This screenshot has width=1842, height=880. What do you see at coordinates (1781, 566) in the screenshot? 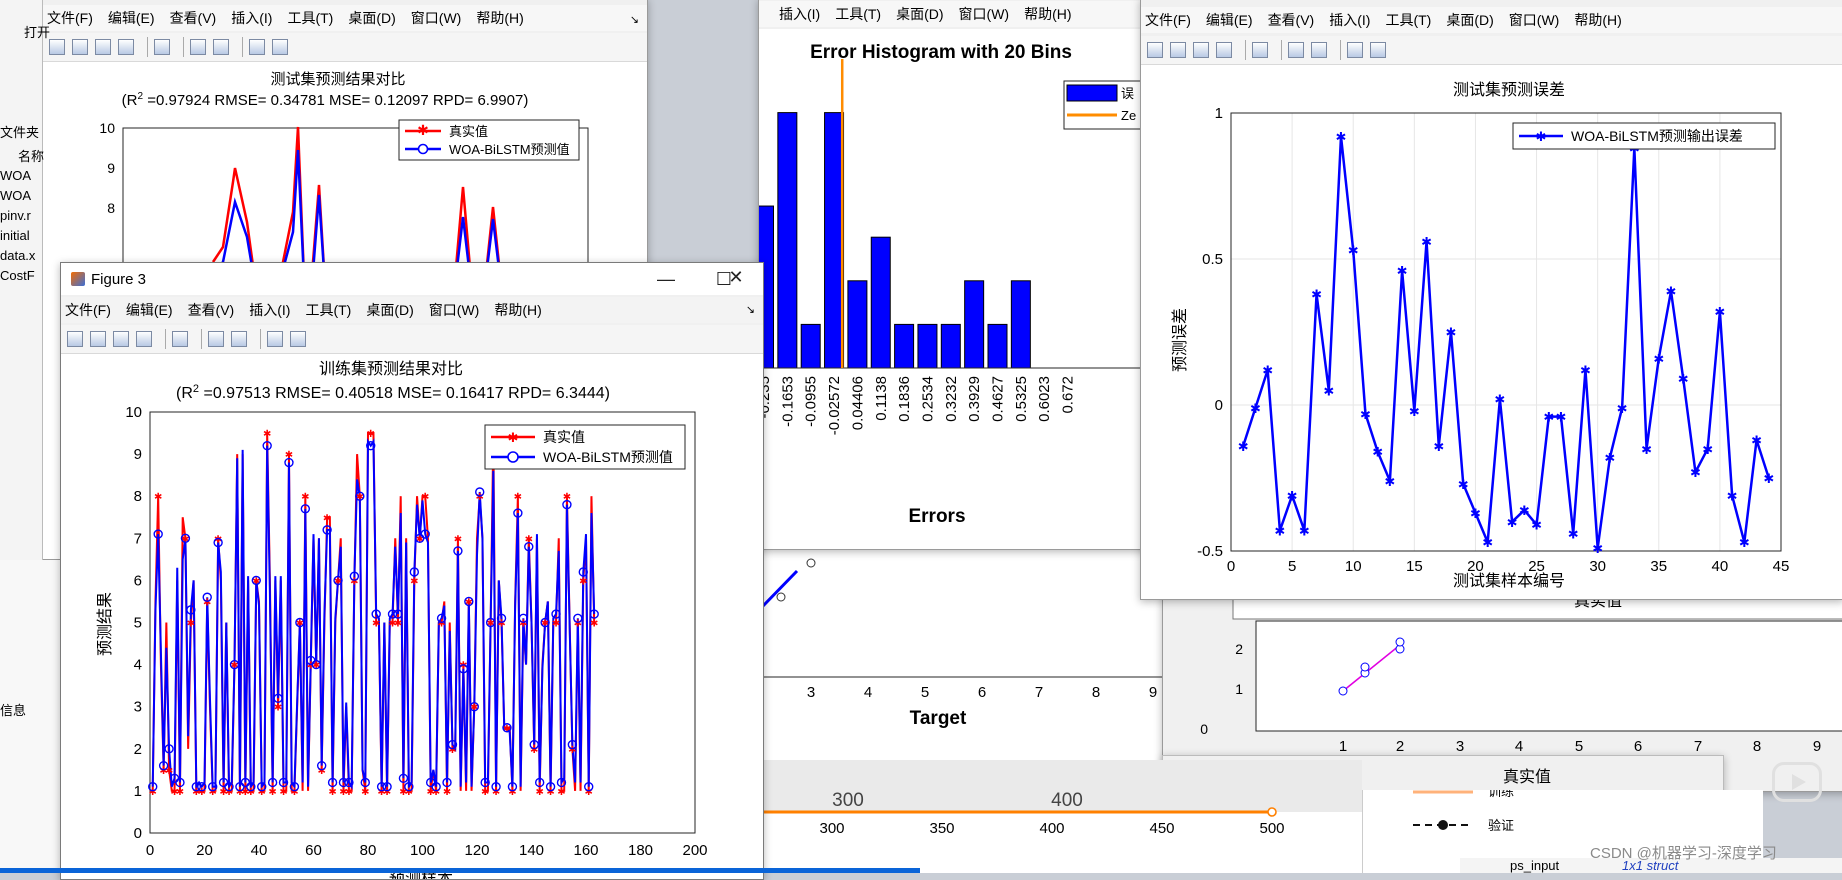
I see `xtick: 45` at bounding box center [1781, 566].